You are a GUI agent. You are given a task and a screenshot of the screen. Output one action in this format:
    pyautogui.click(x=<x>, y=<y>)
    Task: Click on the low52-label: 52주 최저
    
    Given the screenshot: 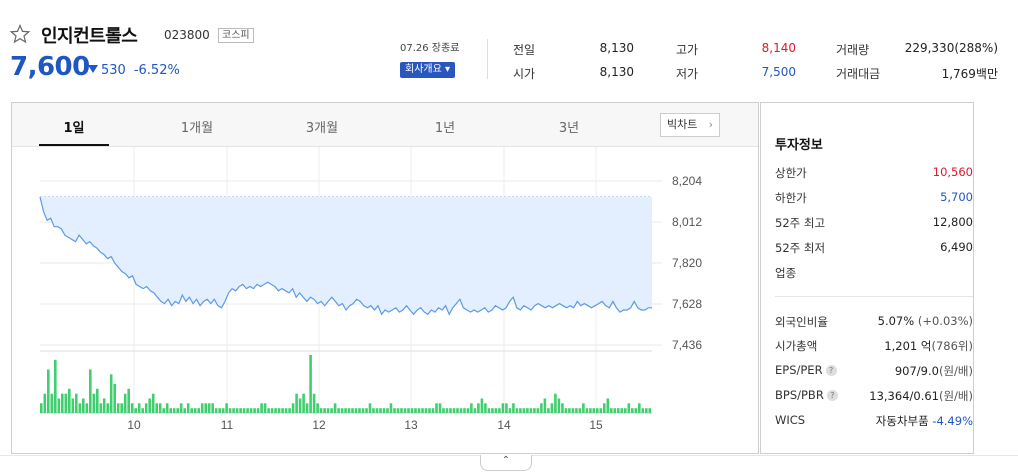 What is the action you would take?
    pyautogui.click(x=800, y=248)
    